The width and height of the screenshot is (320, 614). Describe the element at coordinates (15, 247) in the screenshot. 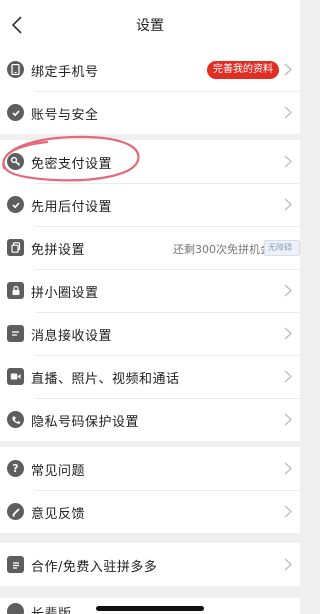

I see `copy-icon` at that location.